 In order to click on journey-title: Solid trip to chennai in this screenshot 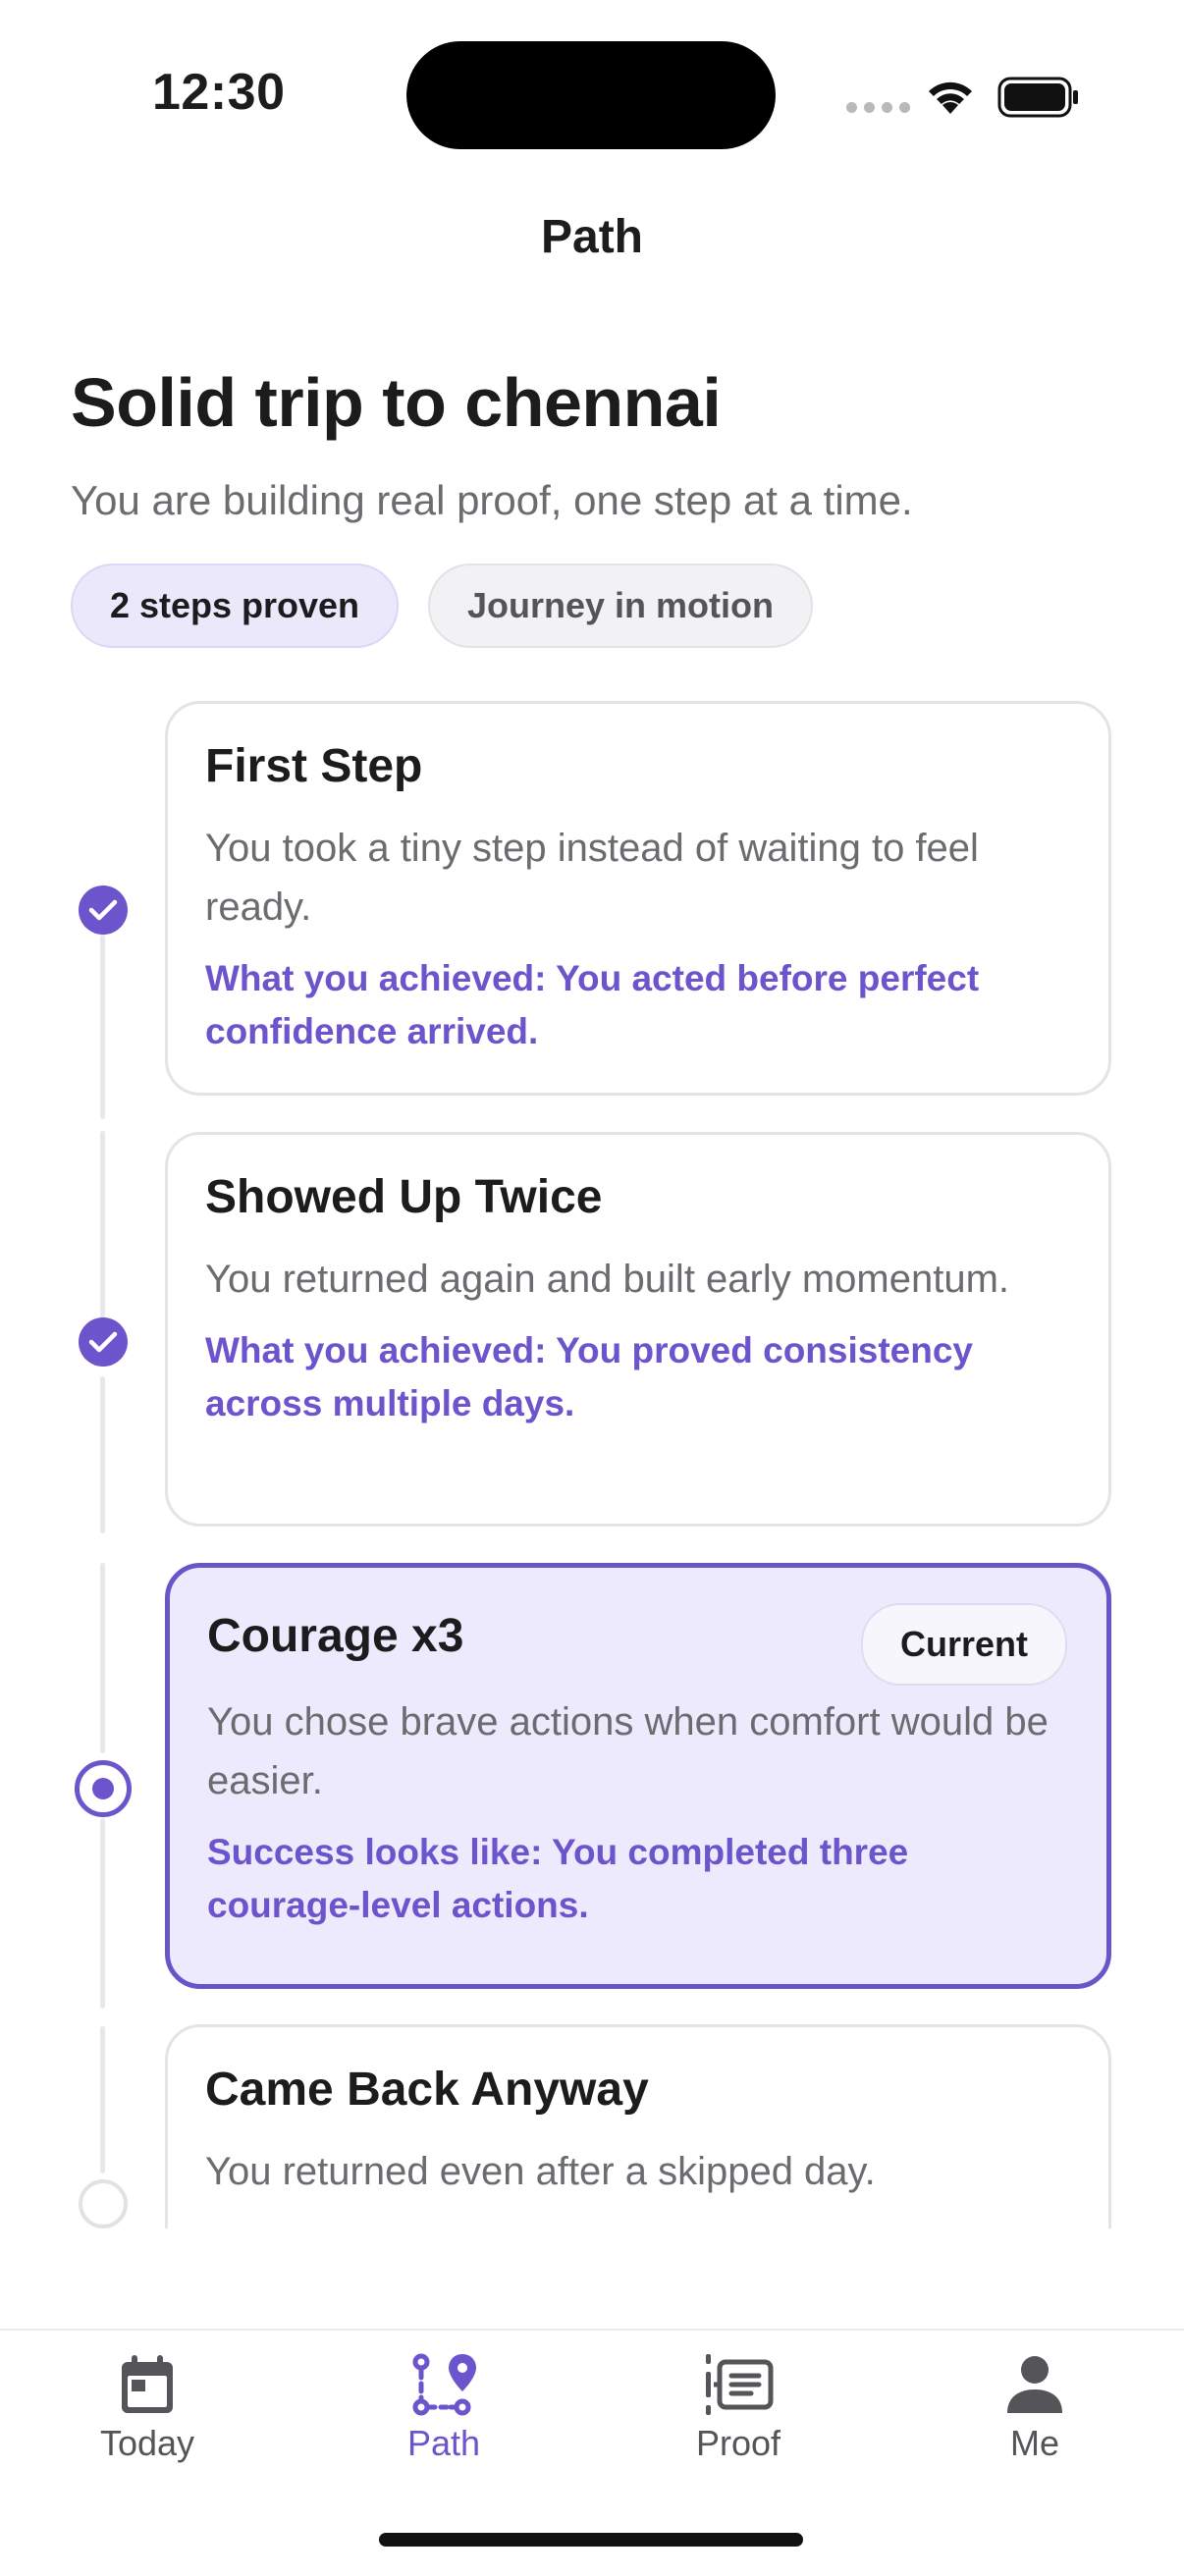, I will do `click(396, 402)`.